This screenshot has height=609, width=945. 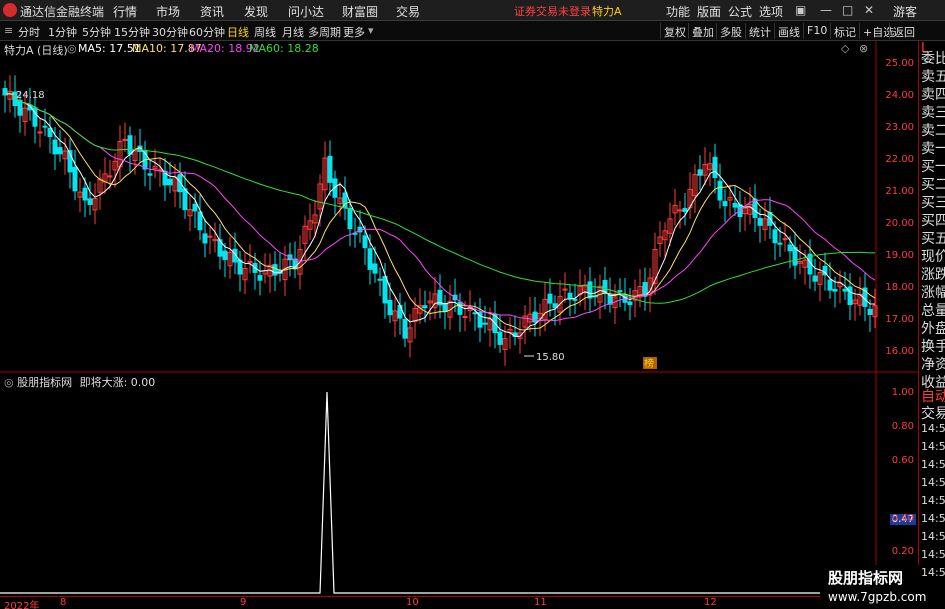 I want to click on date-tick: 8, so click(x=63, y=602).